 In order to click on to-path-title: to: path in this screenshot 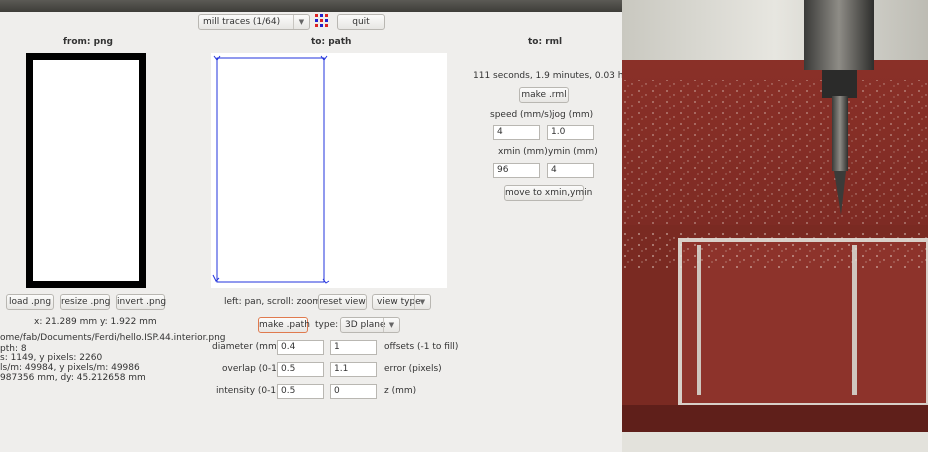, I will do `click(331, 42)`.